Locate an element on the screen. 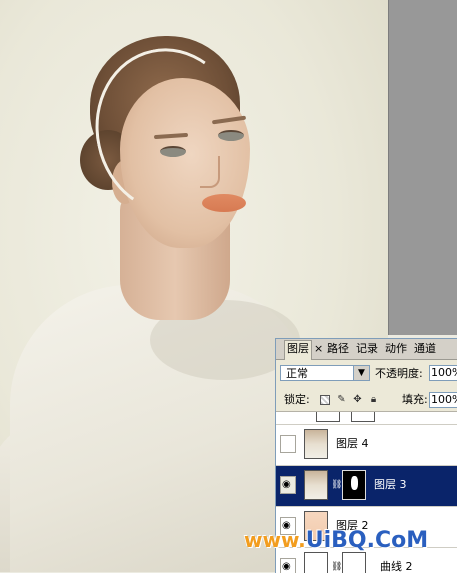  tab-layers: 图层 is located at coordinates (298, 350).